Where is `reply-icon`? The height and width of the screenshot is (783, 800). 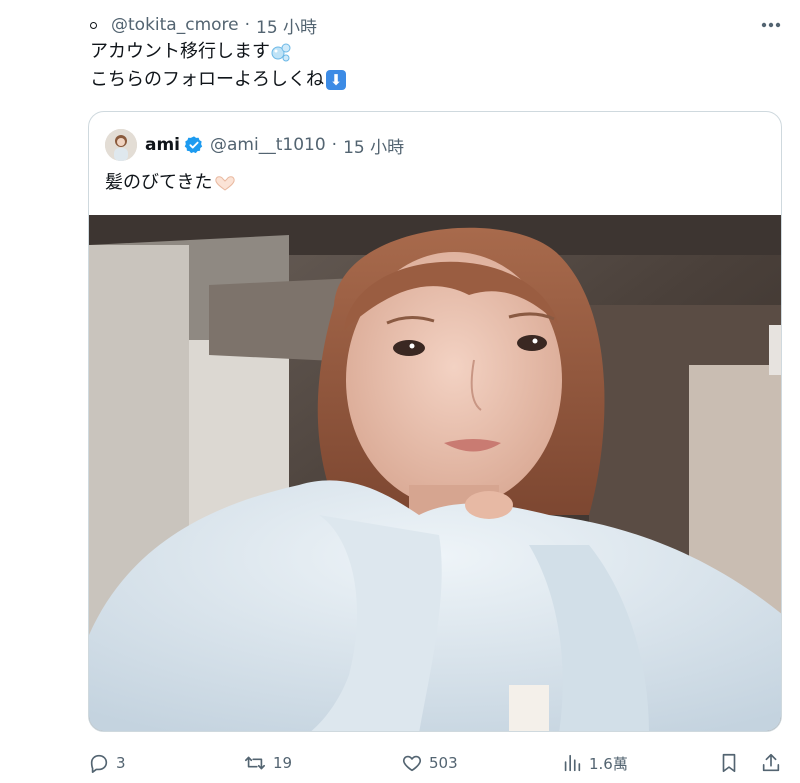 reply-icon is located at coordinates (99, 763).